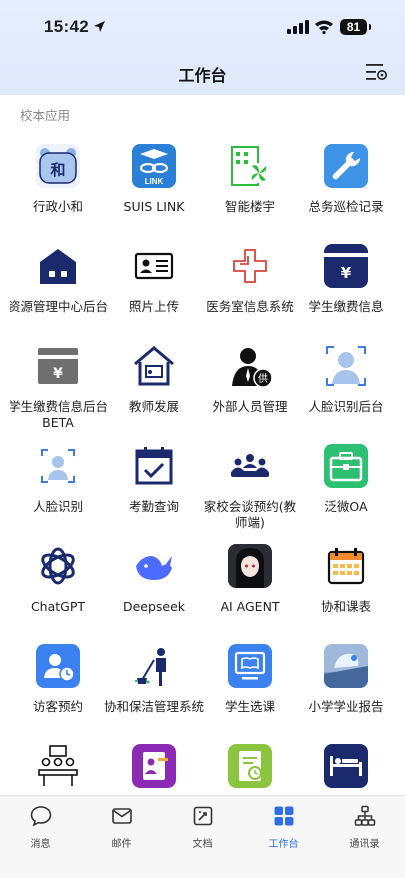  I want to click on smart-building-icon, so click(250, 166).